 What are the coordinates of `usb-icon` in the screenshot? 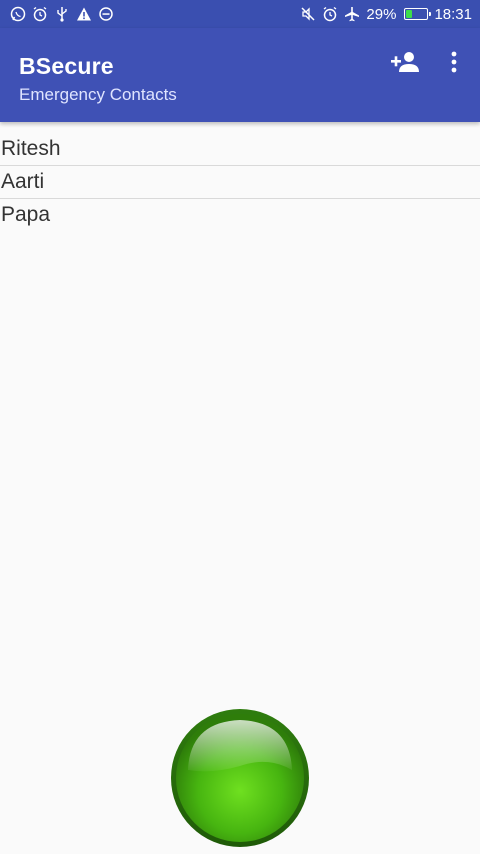 It's located at (62, 14).